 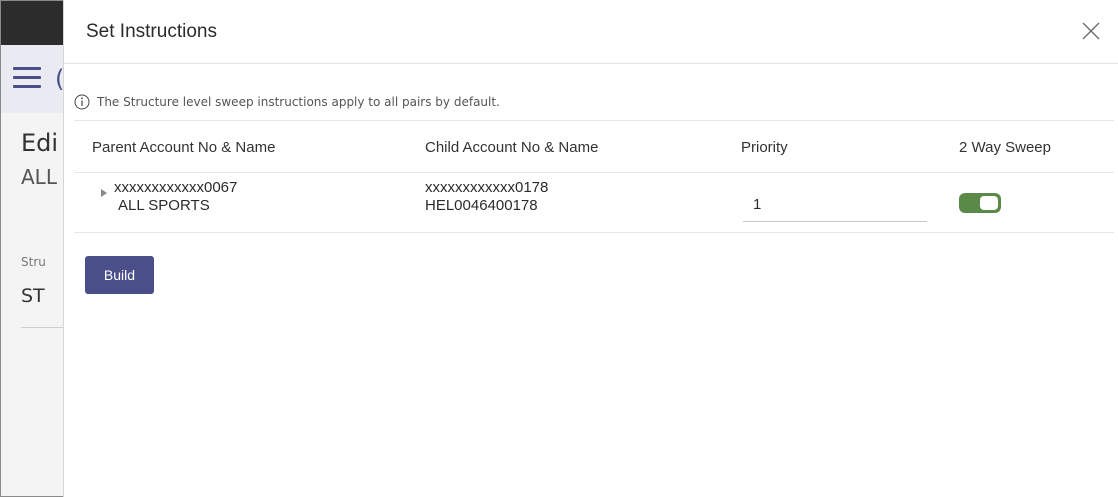 What do you see at coordinates (481, 205) in the screenshot?
I see `child-account-name: HEL0046400178` at bounding box center [481, 205].